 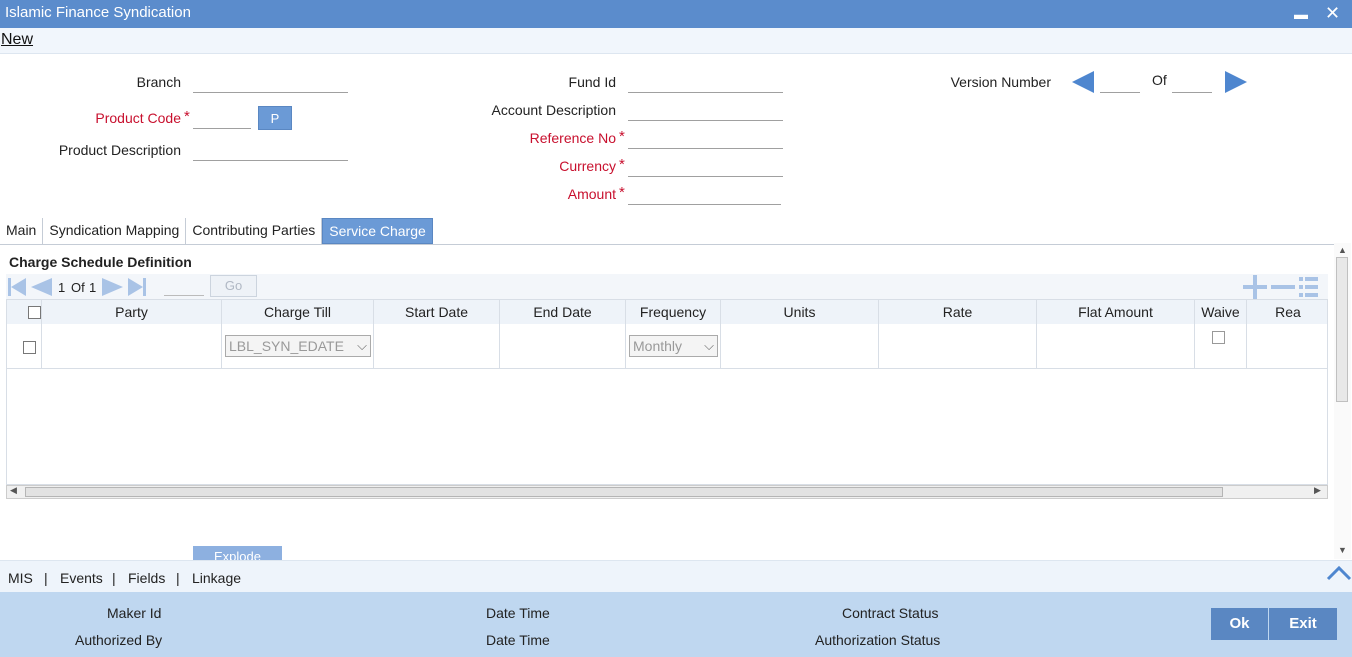 What do you see at coordinates (1236, 82) in the screenshot?
I see `next-version-icon` at bounding box center [1236, 82].